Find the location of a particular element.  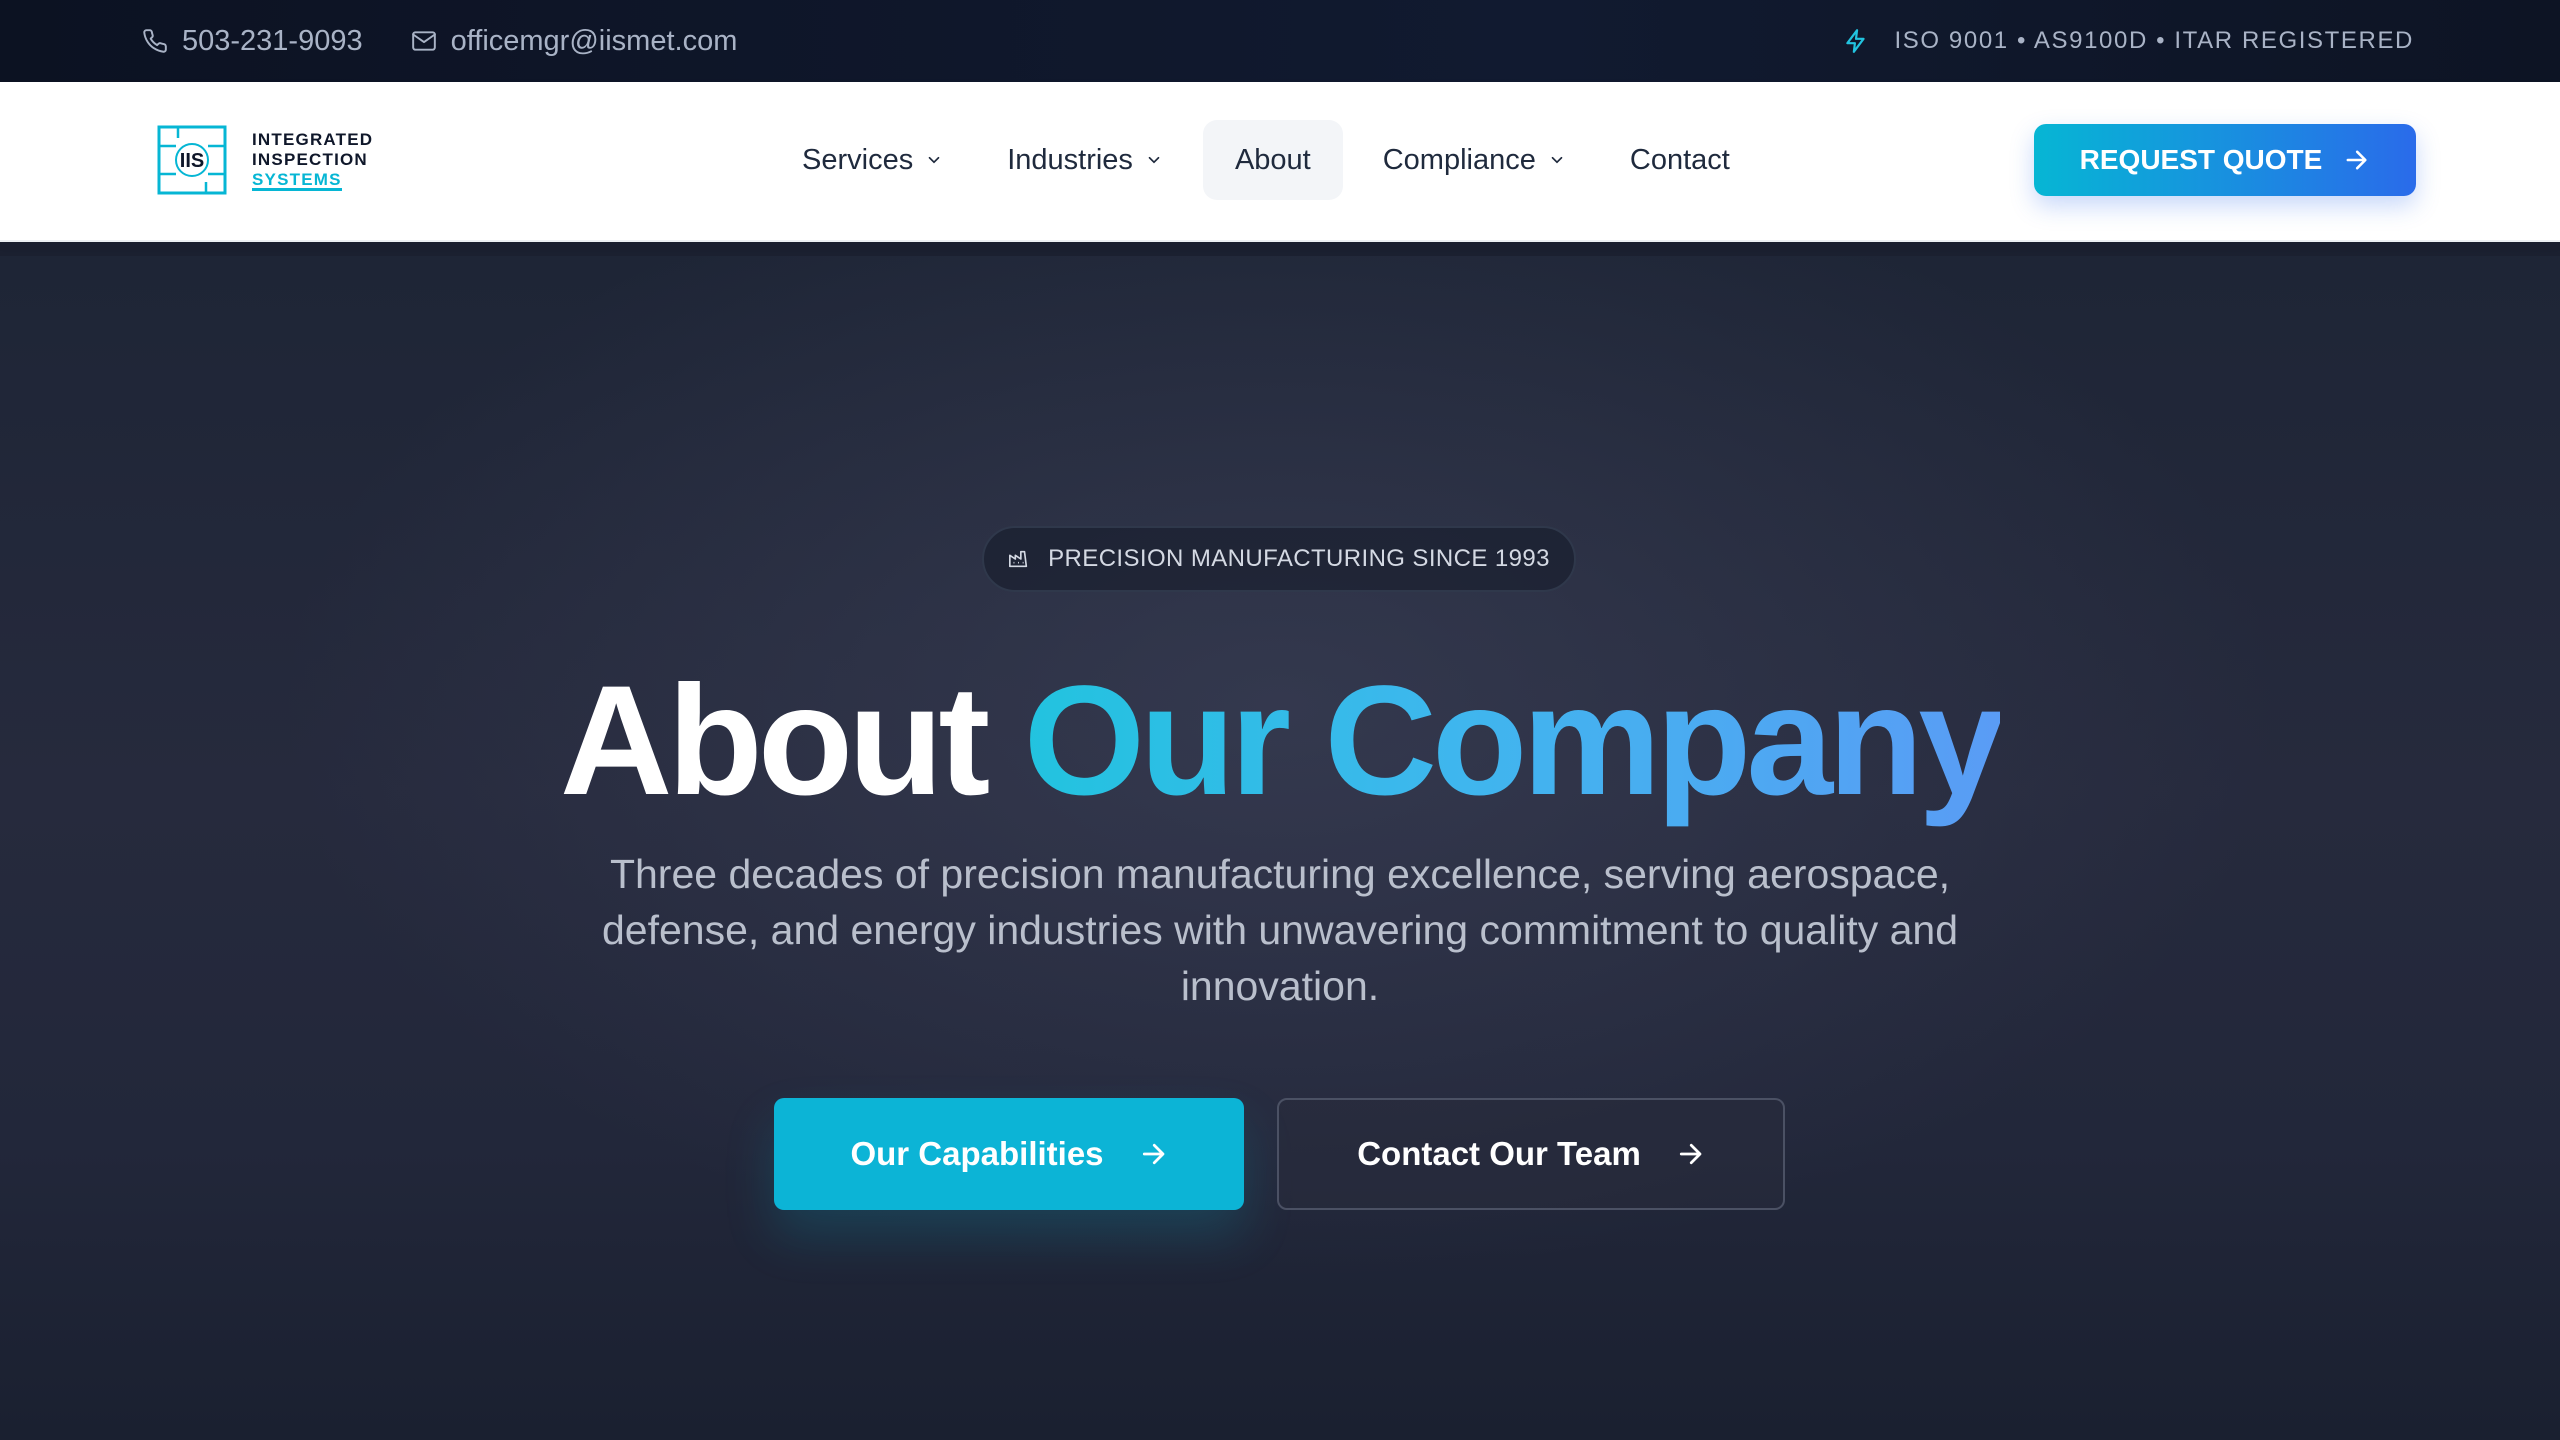

hero-badge-text: PRECISION MANUFACTURING SINCE 1993 is located at coordinates (1299, 558).